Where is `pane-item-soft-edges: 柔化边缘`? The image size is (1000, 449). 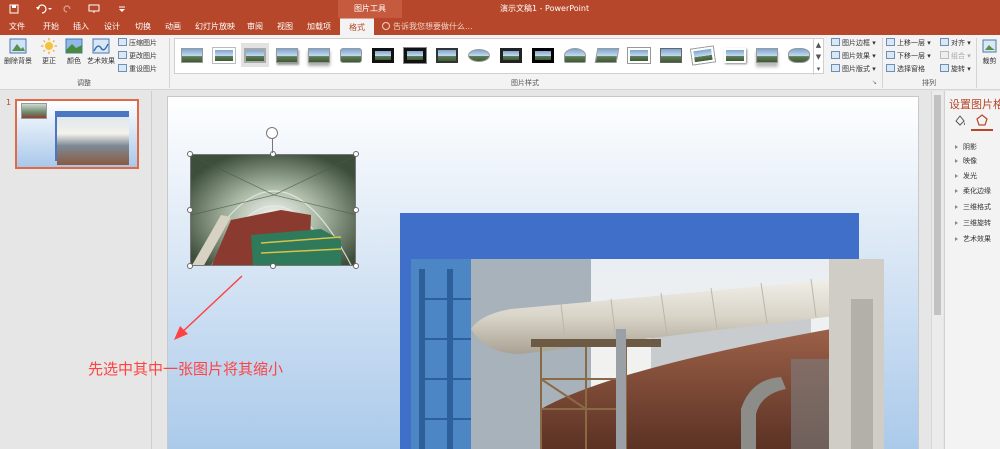 pane-item-soft-edges: 柔化边缘 is located at coordinates (973, 191).